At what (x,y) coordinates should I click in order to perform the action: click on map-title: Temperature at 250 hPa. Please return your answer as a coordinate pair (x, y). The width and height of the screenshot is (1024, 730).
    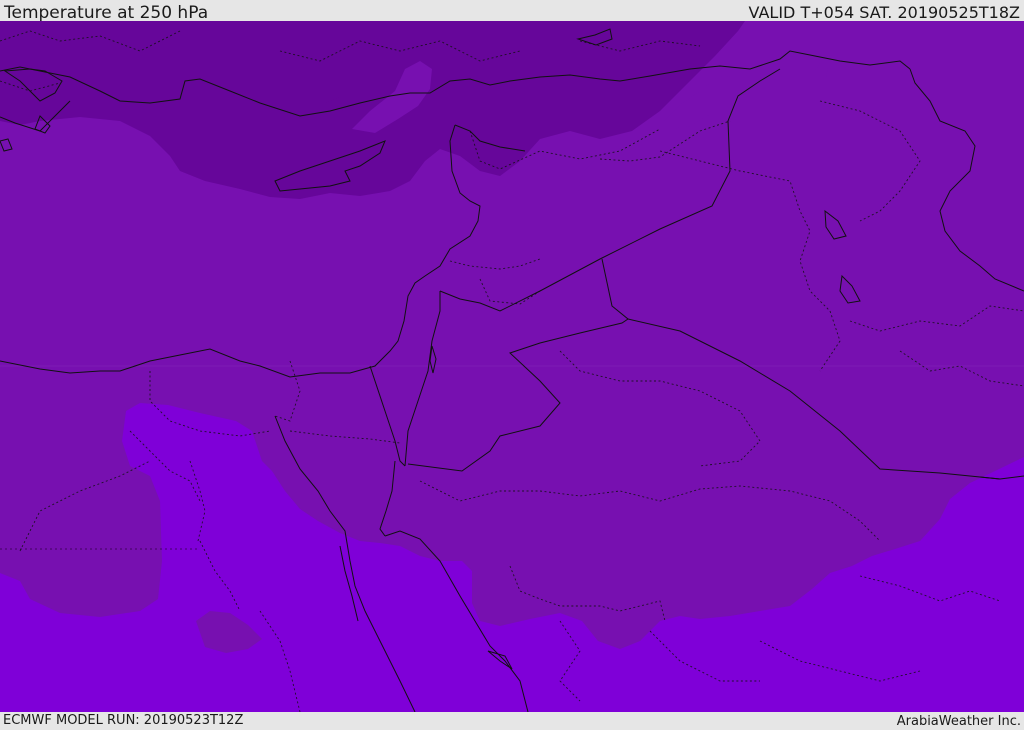
    Looking at the image, I should click on (106, 13).